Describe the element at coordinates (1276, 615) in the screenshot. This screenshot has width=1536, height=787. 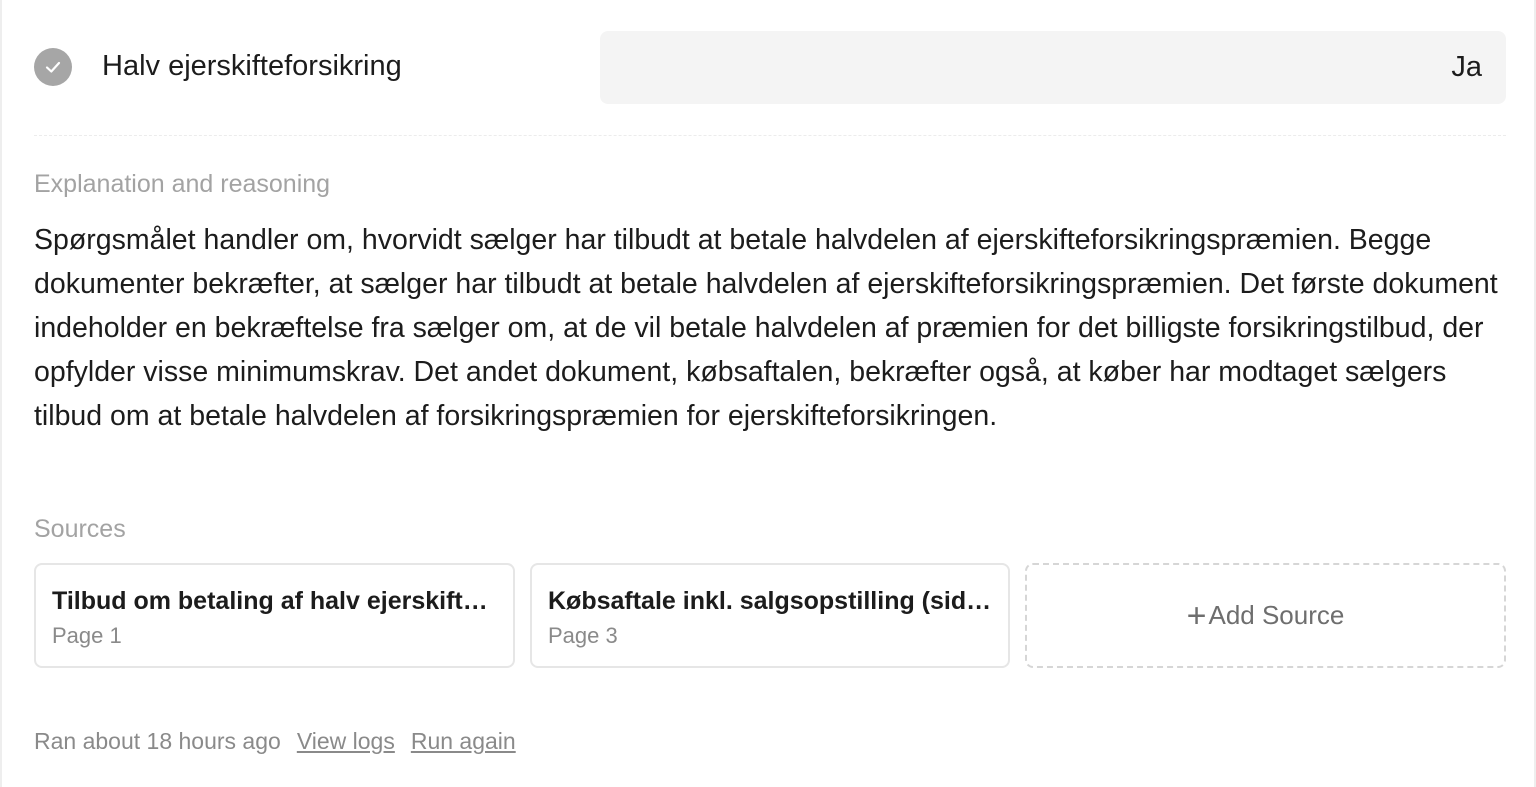
I see `add-source-label: Add Source` at that location.